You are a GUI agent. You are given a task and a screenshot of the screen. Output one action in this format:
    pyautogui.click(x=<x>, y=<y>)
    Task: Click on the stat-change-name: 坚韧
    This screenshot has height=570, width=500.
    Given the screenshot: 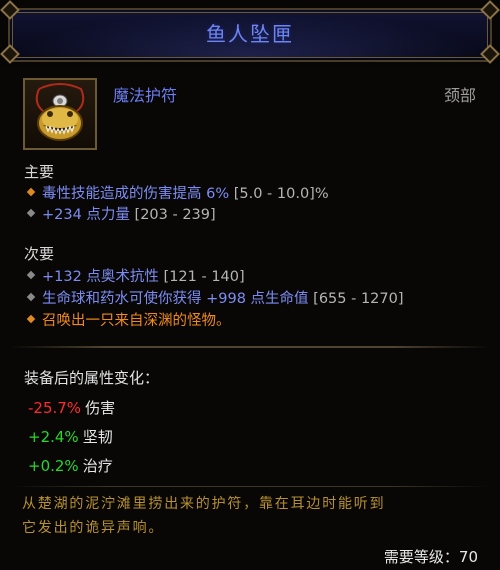 What is the action you would take?
    pyautogui.click(x=97, y=437)
    